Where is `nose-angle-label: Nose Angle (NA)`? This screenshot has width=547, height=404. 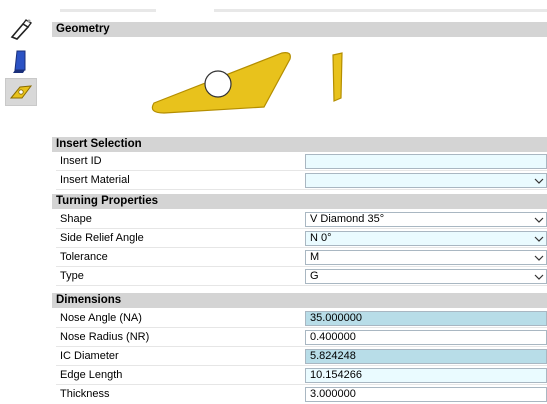
nose-angle-label: Nose Angle (NA) is located at coordinates (101, 318).